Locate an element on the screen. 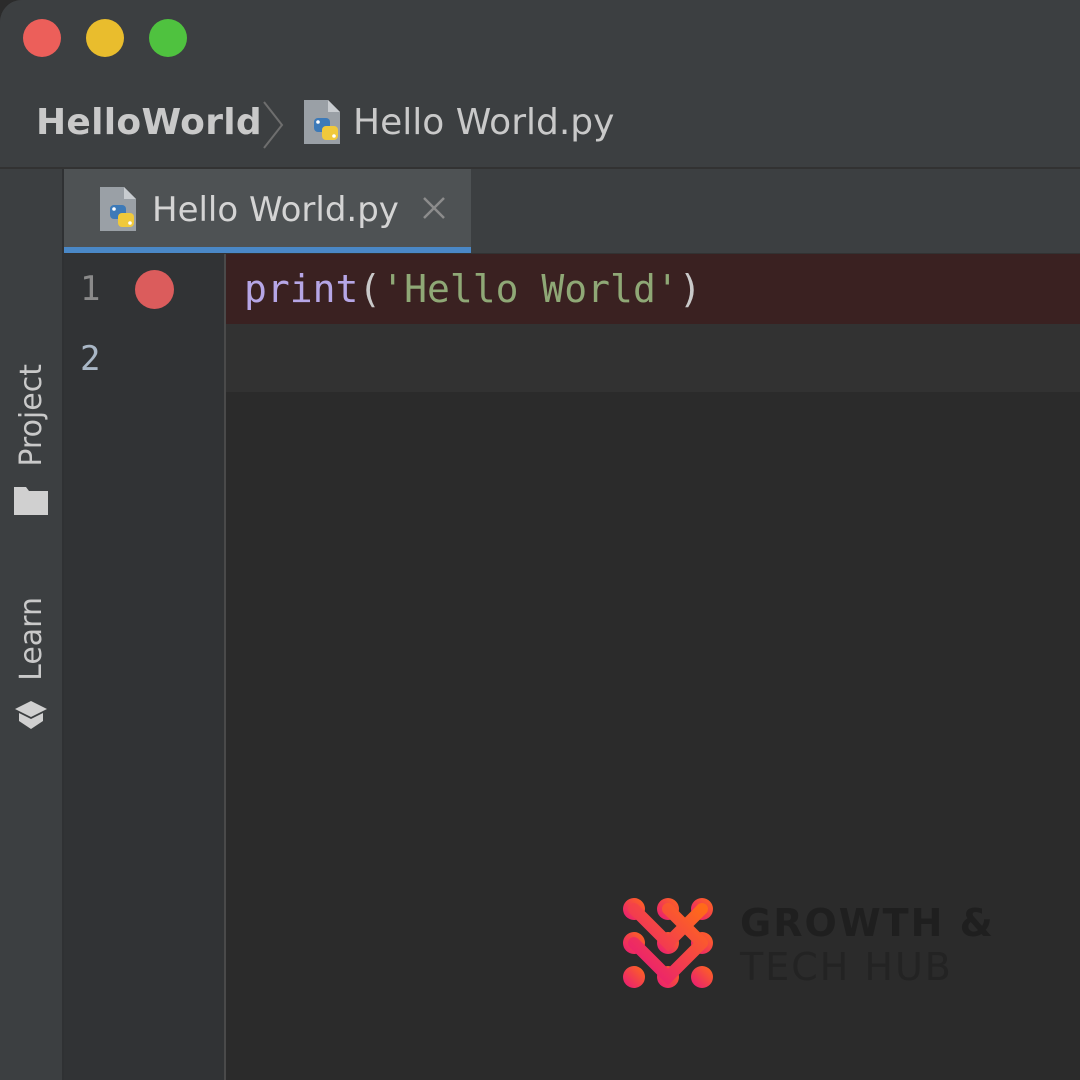 The height and width of the screenshot is (1080, 1080). paren-token: ) is located at coordinates (690, 289).